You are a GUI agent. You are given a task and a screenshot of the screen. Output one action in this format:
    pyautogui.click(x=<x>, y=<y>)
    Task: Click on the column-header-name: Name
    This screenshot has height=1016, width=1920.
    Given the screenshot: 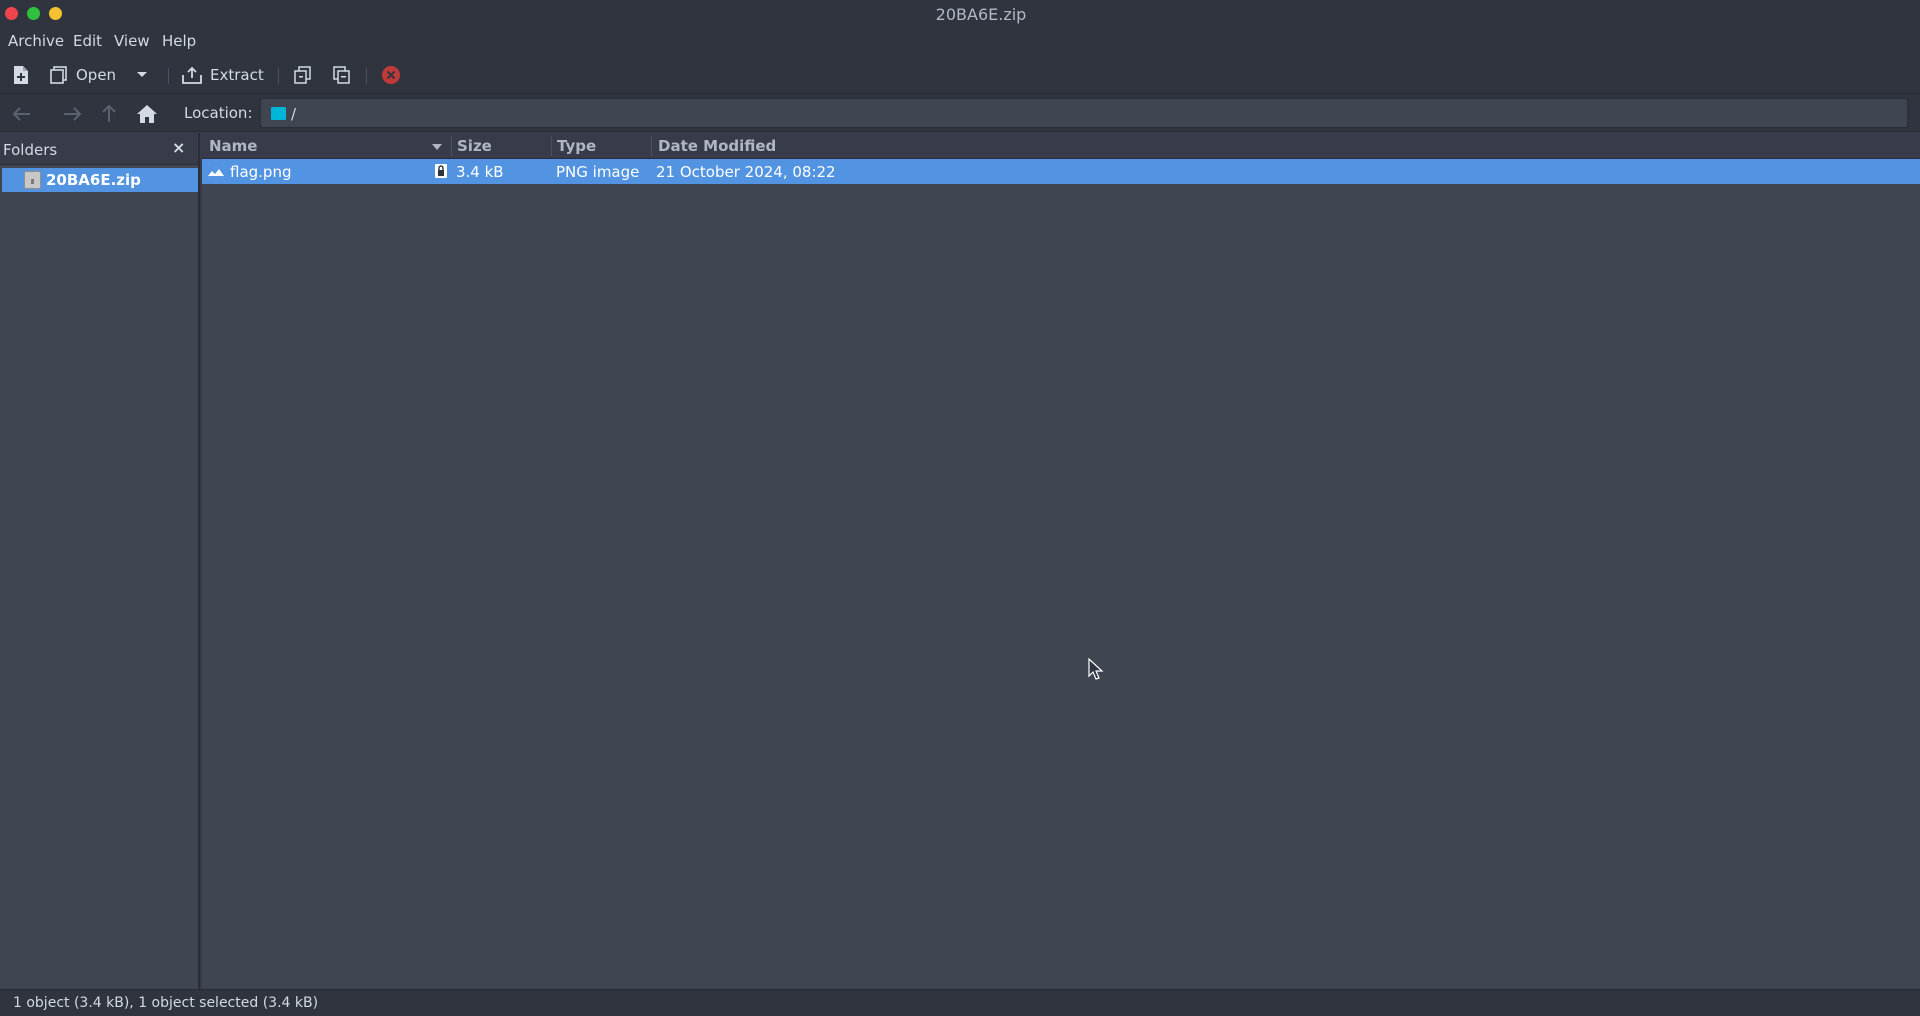 What is the action you would take?
    pyautogui.click(x=233, y=146)
    